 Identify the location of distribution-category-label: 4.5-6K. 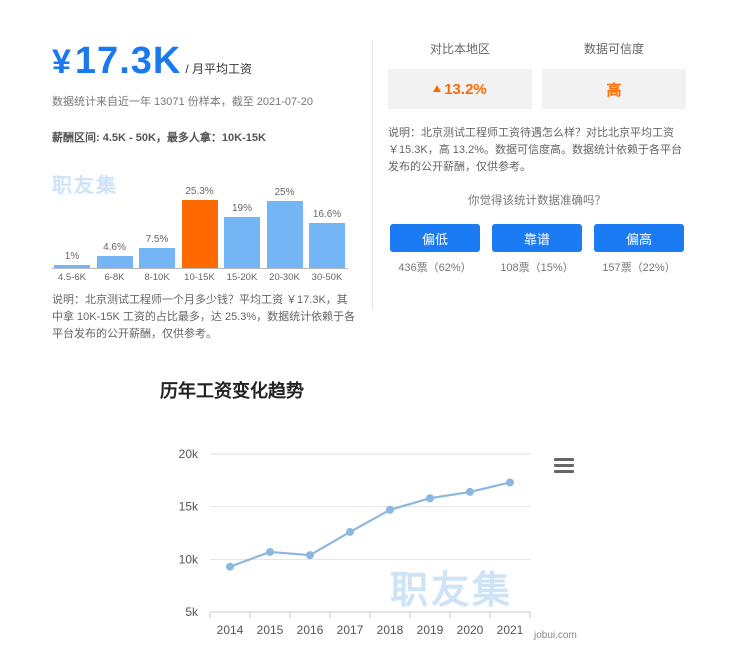
(72, 277).